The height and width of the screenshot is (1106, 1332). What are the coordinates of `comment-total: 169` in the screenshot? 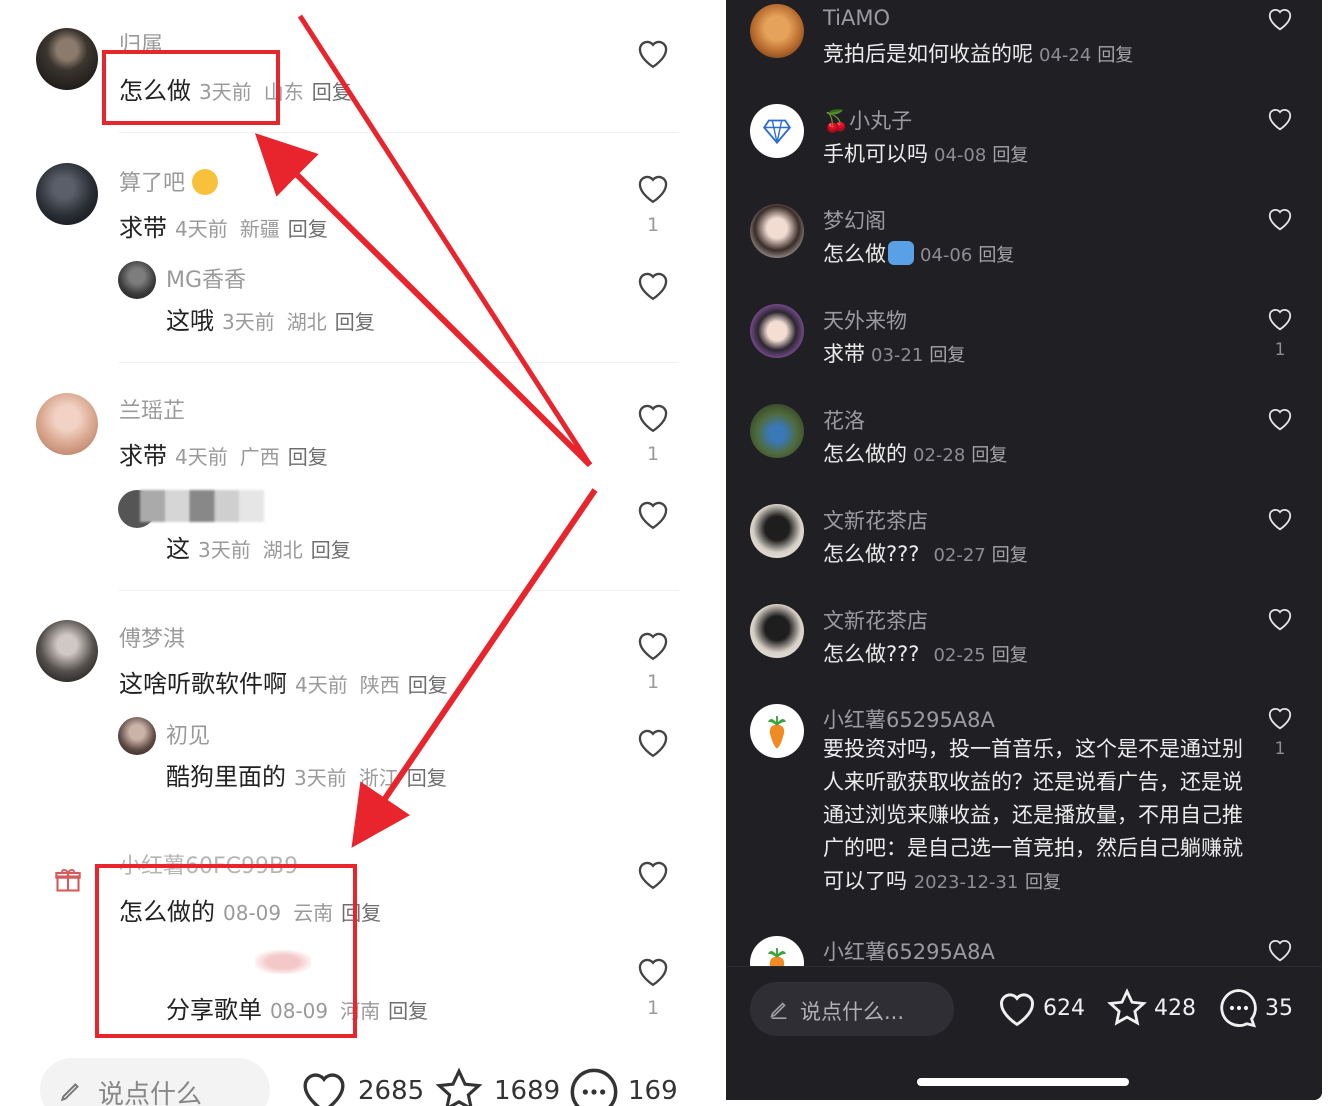 It's located at (653, 1091).